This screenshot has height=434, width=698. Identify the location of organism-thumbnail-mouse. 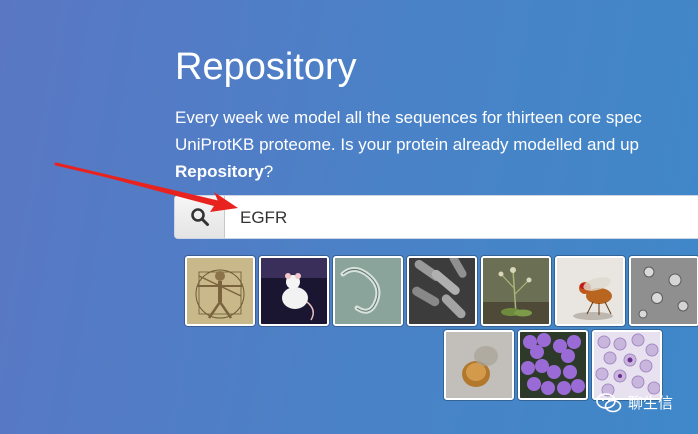
(294, 291).